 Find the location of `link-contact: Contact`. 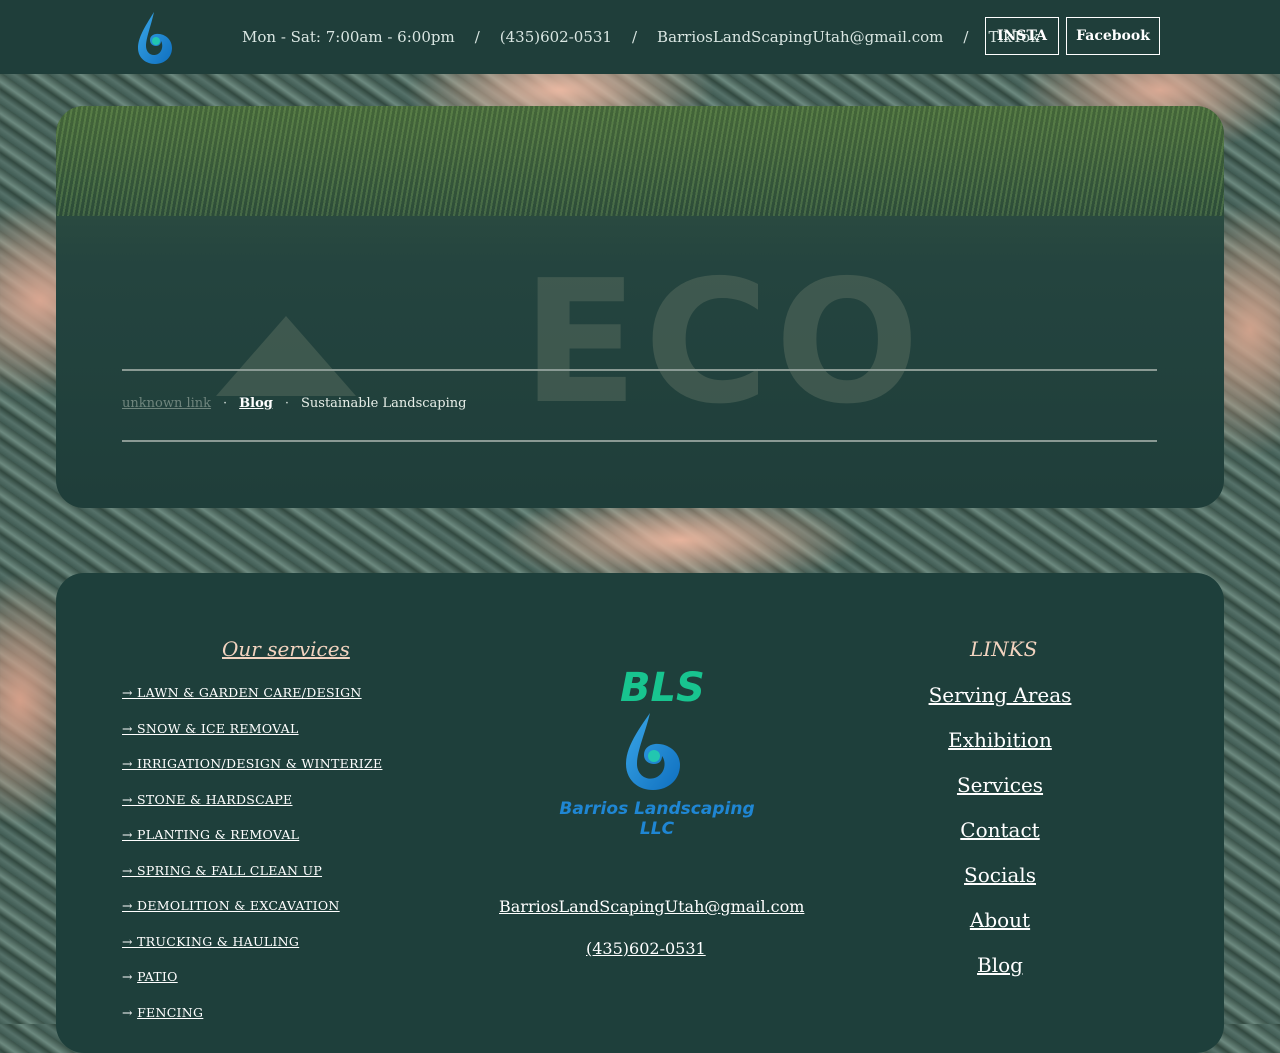

link-contact: Contact is located at coordinates (999, 830).